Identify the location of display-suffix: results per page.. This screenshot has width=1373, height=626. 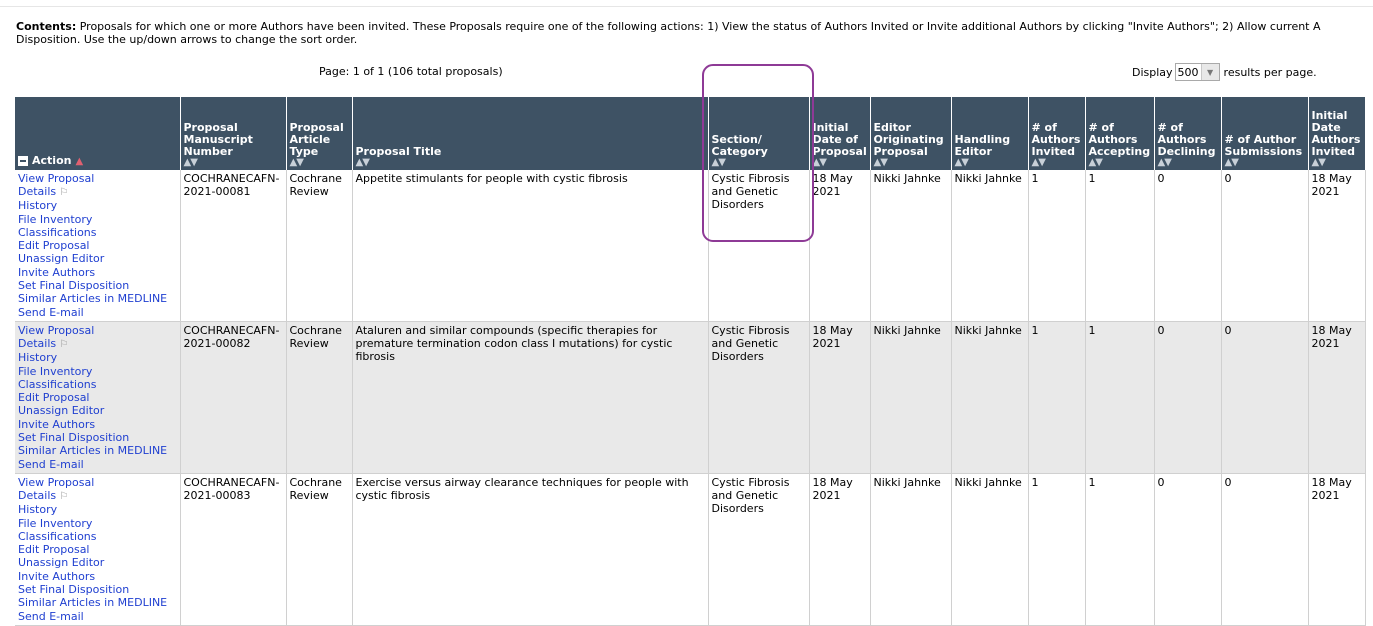
(1270, 72).